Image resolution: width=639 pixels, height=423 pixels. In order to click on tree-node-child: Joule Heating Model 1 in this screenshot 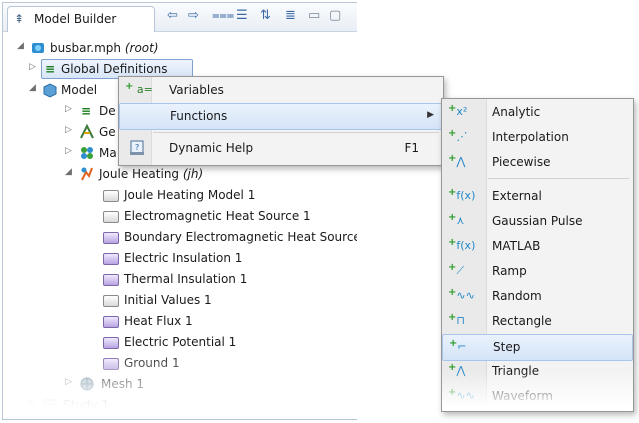, I will do `click(180, 195)`.